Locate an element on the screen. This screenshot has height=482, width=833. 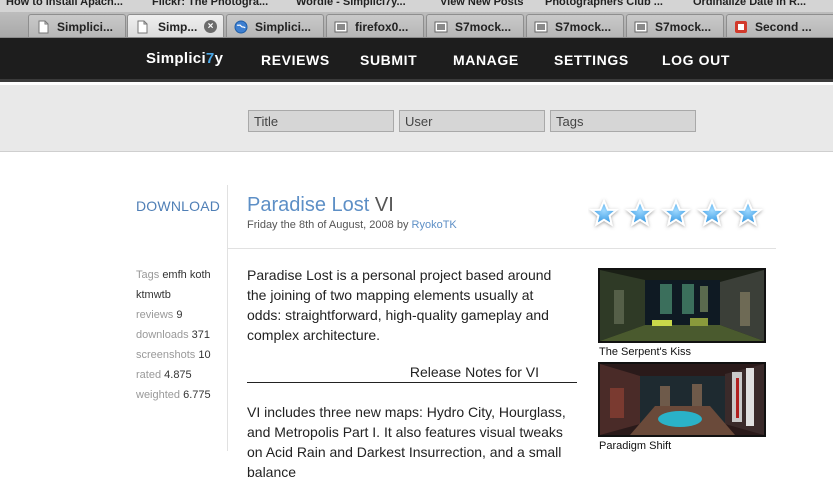
nav-settings: SETTINGS is located at coordinates (591, 60).